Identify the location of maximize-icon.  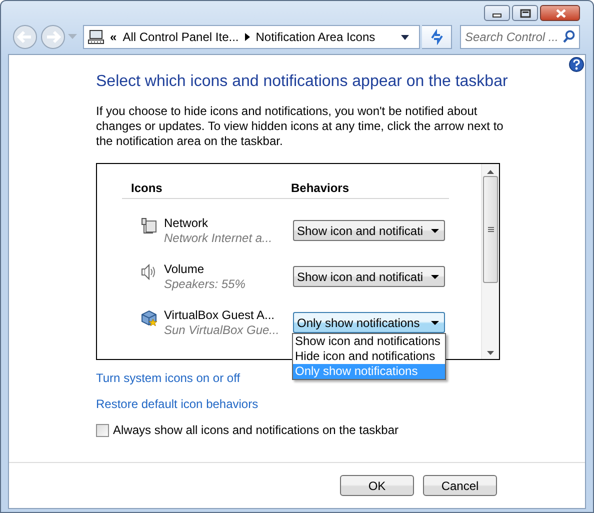
(525, 13).